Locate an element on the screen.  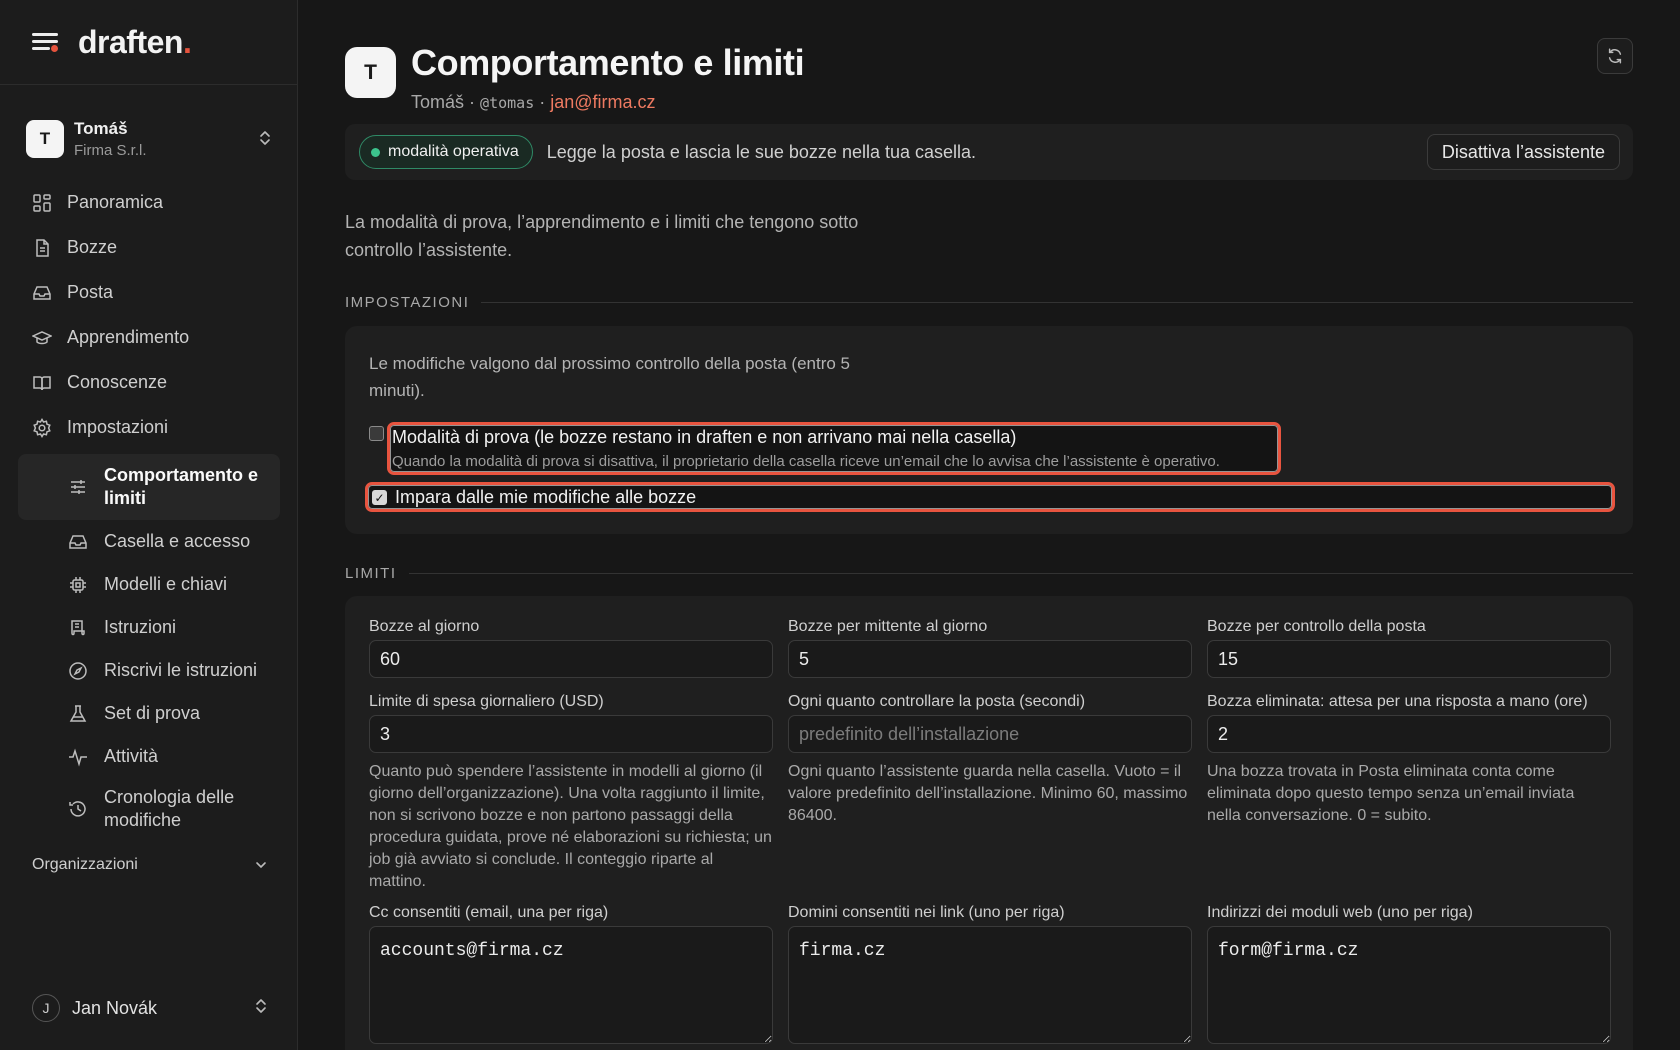
sidebar-item-label: Casella e accesso is located at coordinates (177, 541).